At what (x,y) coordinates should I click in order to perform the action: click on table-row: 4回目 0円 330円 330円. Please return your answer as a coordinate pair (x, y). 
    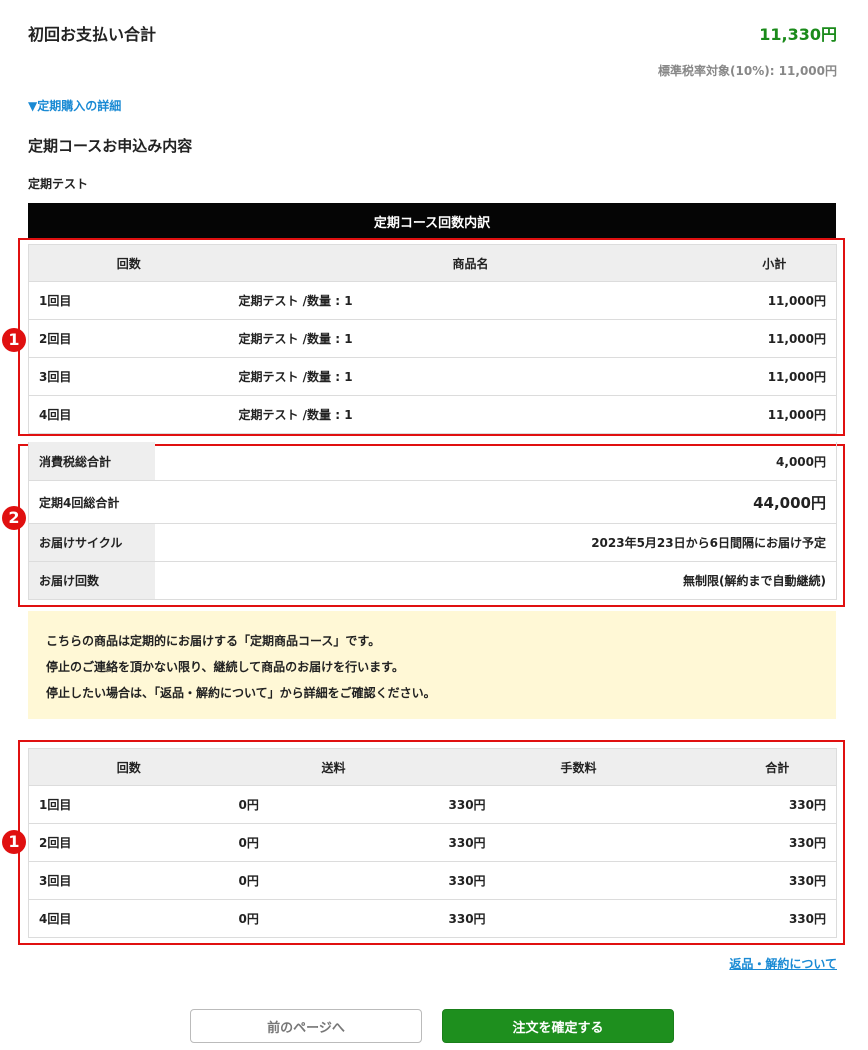
    Looking at the image, I should click on (432, 918).